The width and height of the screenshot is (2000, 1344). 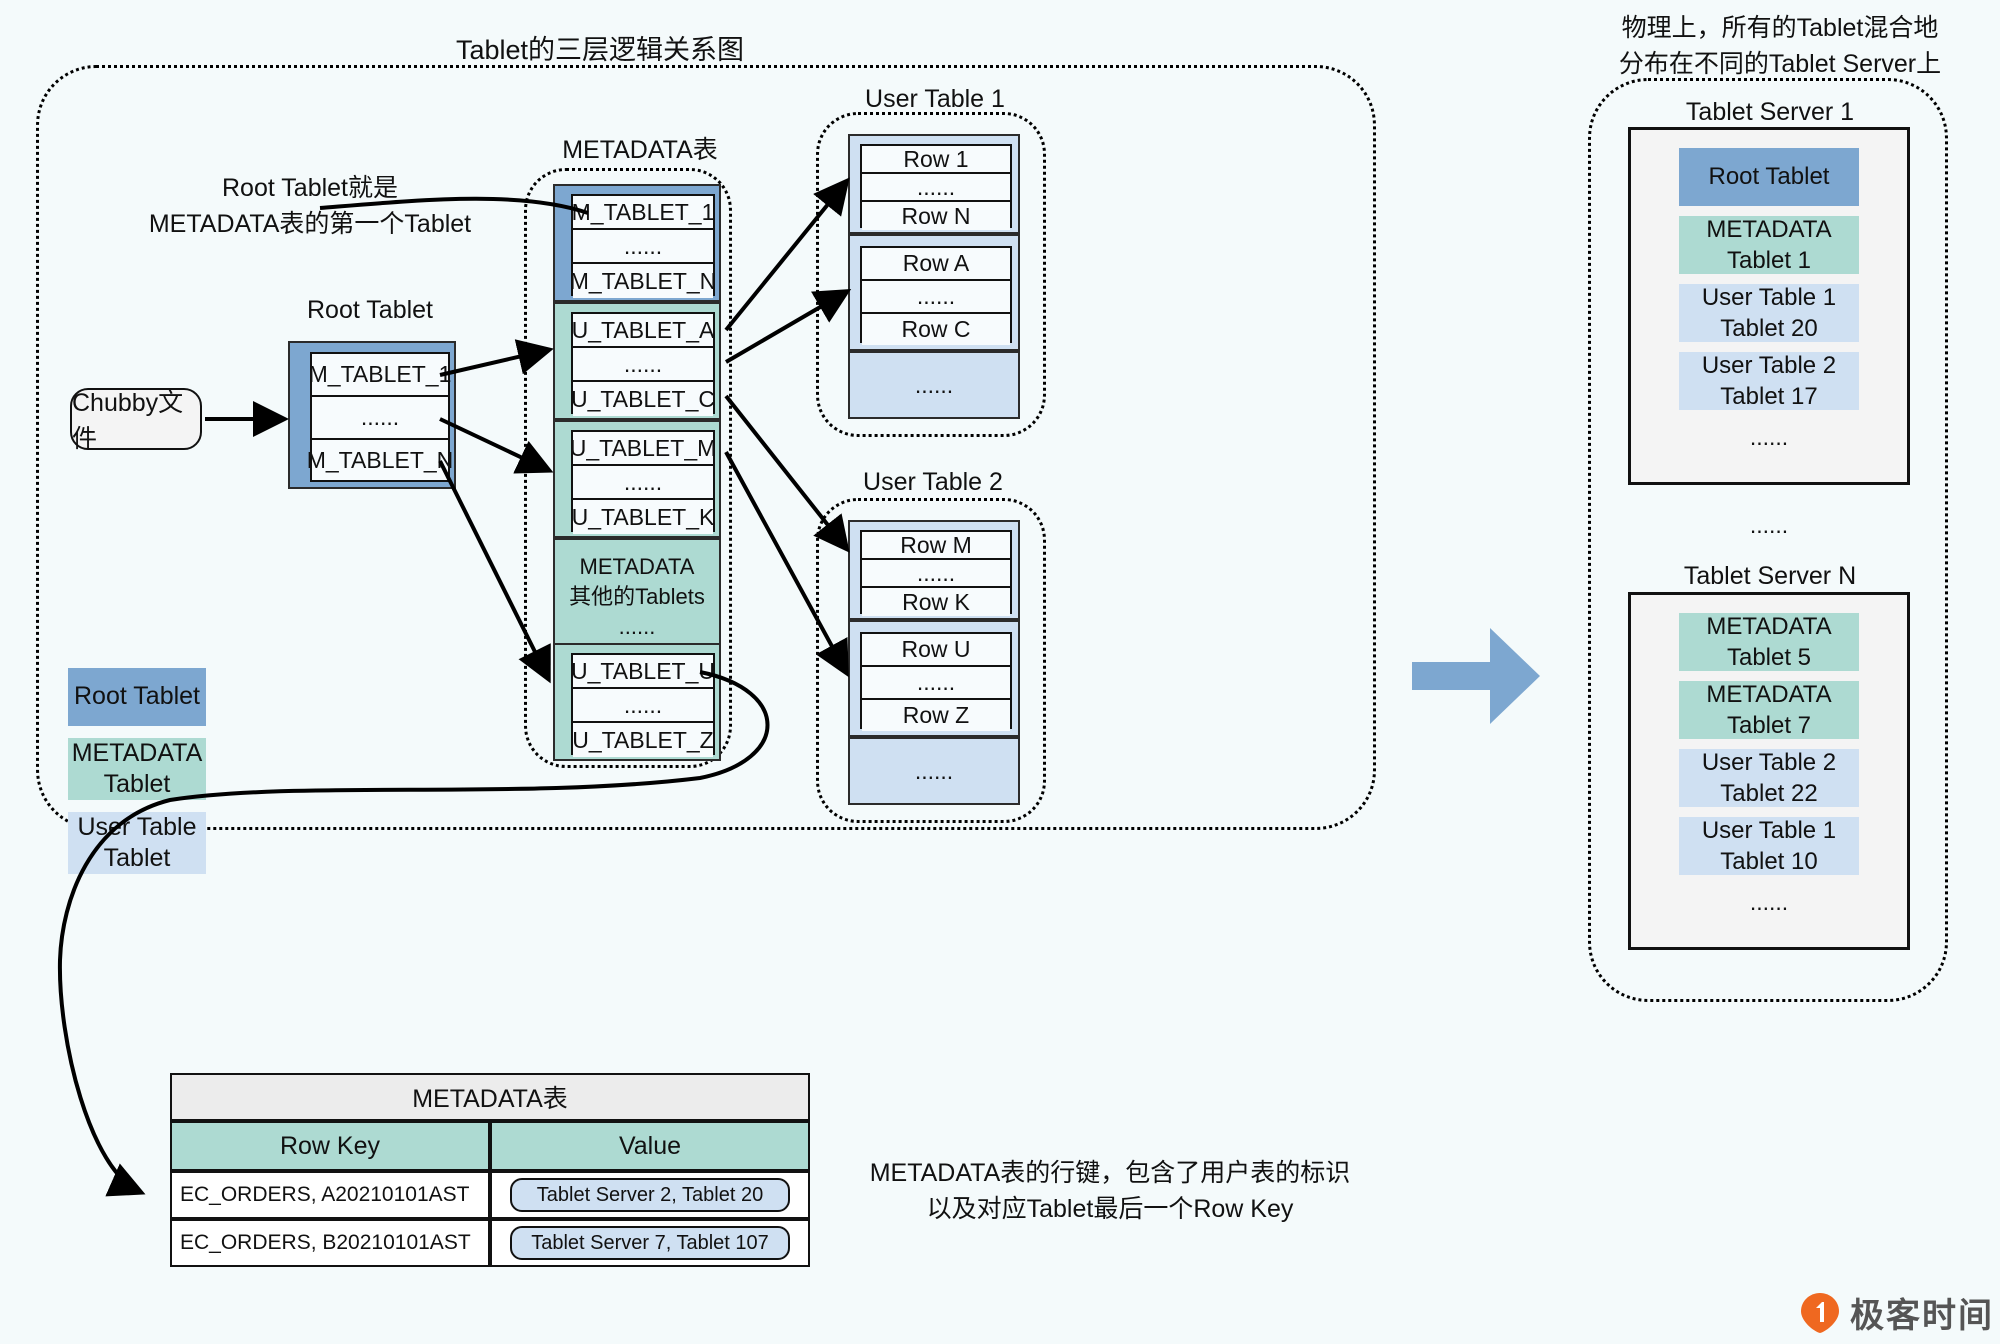 What do you see at coordinates (1476, 676) in the screenshot?
I see `transition-arrow-icon` at bounding box center [1476, 676].